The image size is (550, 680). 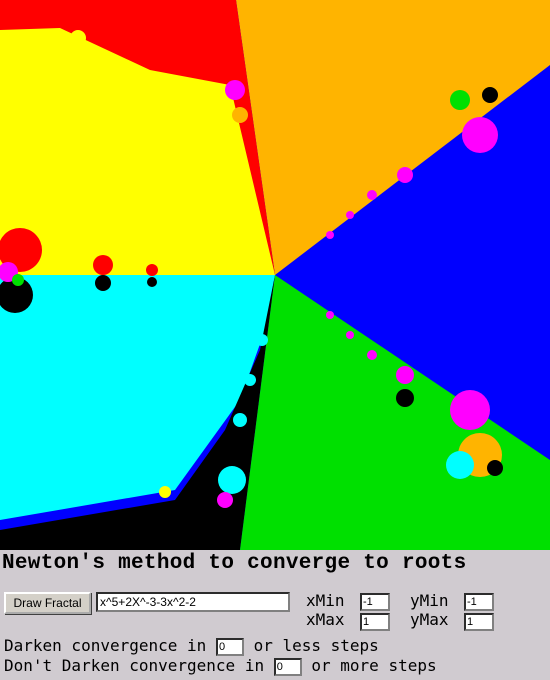 I want to click on no-darken-steps-input, so click(x=287, y=666).